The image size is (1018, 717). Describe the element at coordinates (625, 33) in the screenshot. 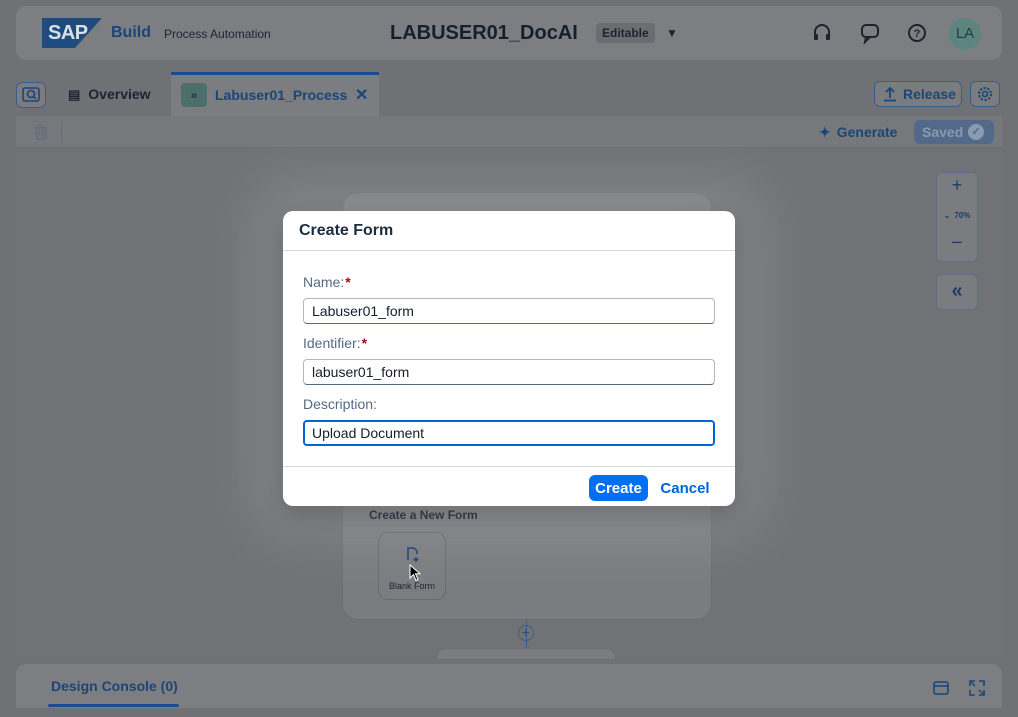

I see `status-badge: Editable` at that location.